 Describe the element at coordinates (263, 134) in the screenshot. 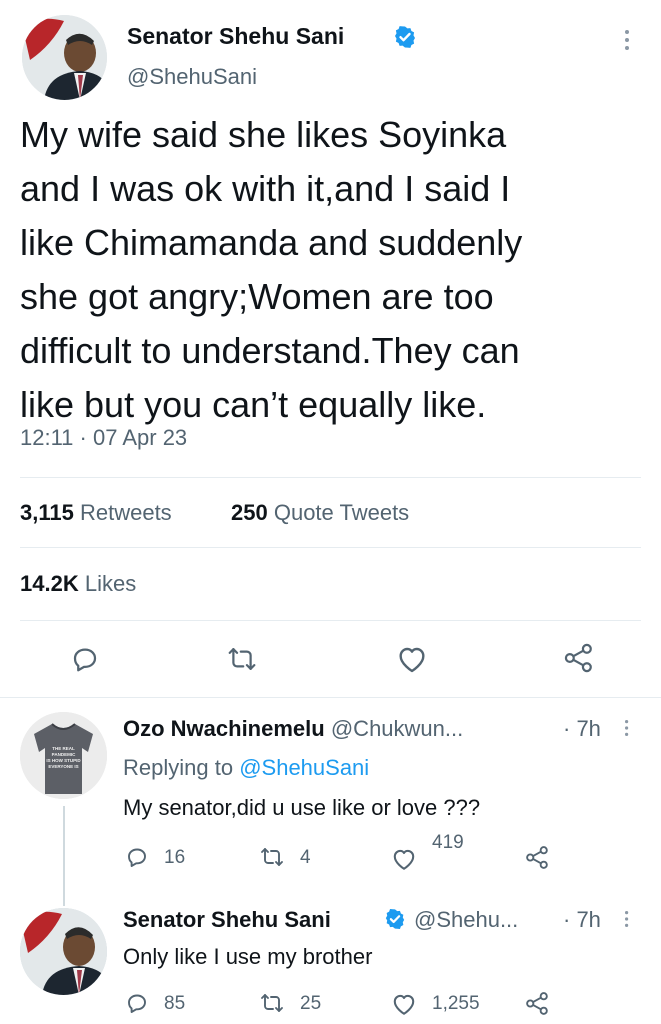

I see `tweet-text-line: My wife said she likes Soyinka` at that location.